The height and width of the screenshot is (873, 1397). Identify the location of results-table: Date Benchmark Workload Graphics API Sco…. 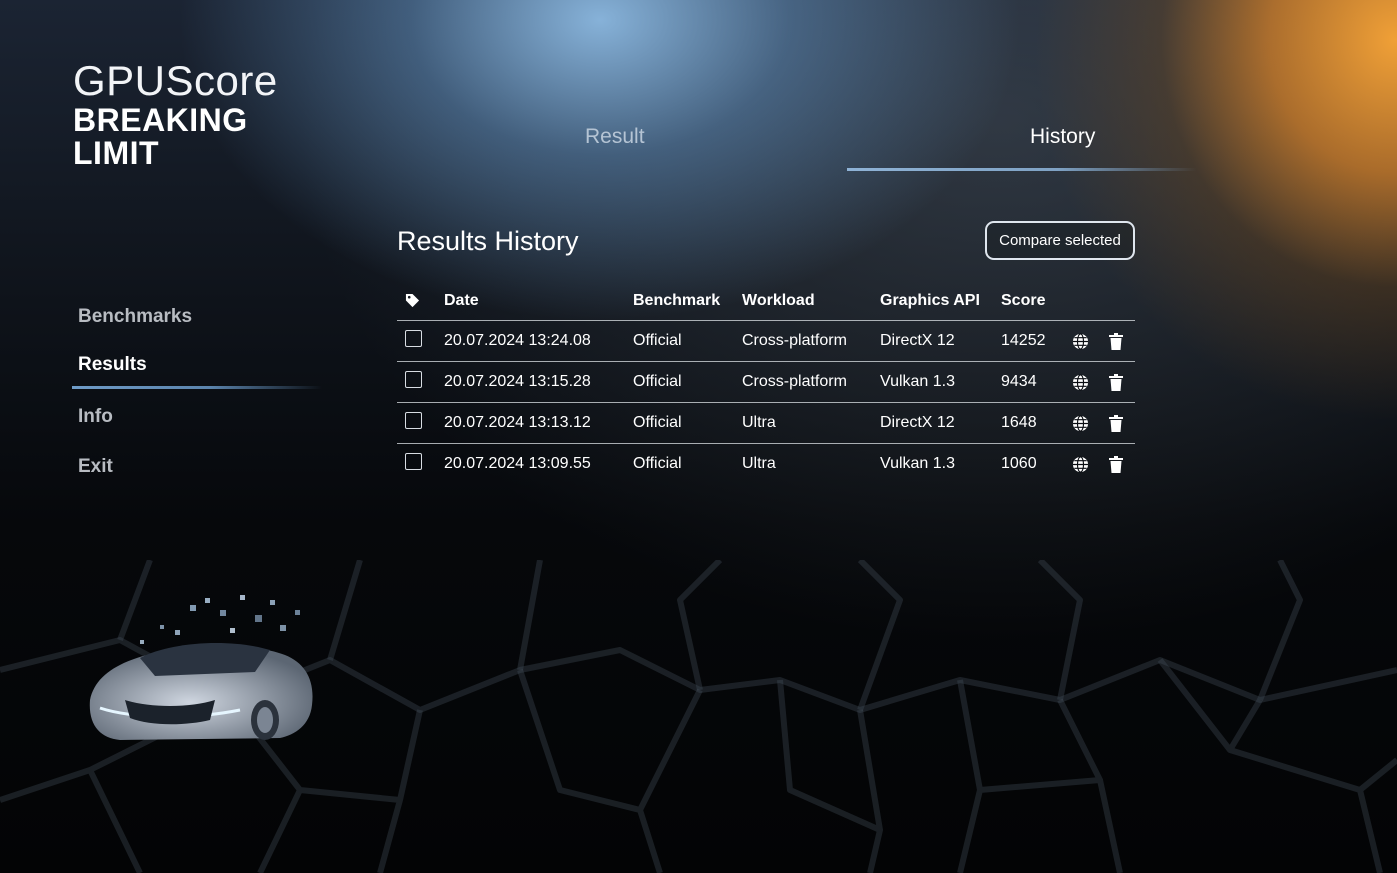
(766, 385).